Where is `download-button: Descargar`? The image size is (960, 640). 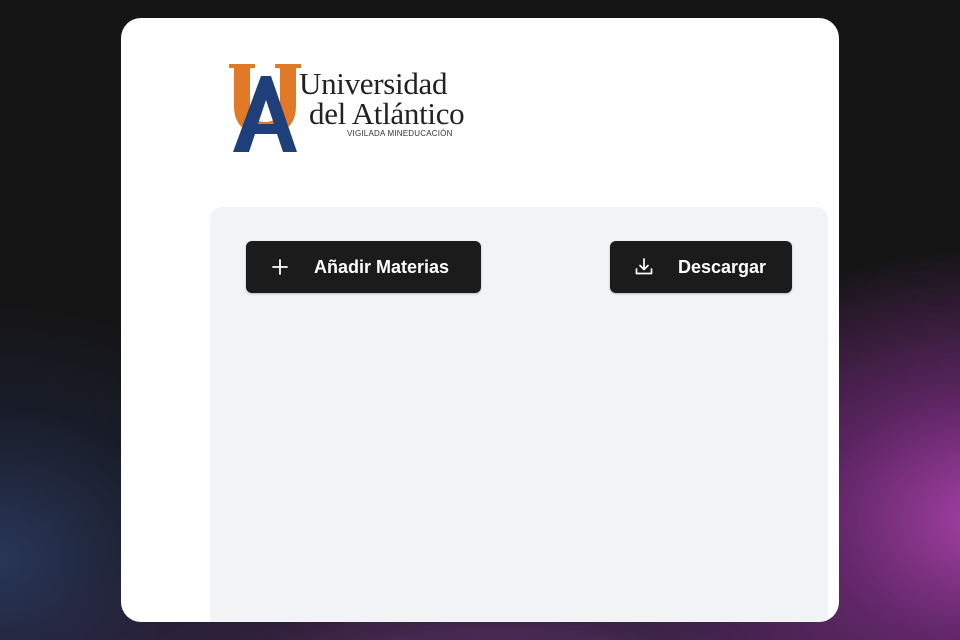
download-button: Descargar is located at coordinates (701, 267).